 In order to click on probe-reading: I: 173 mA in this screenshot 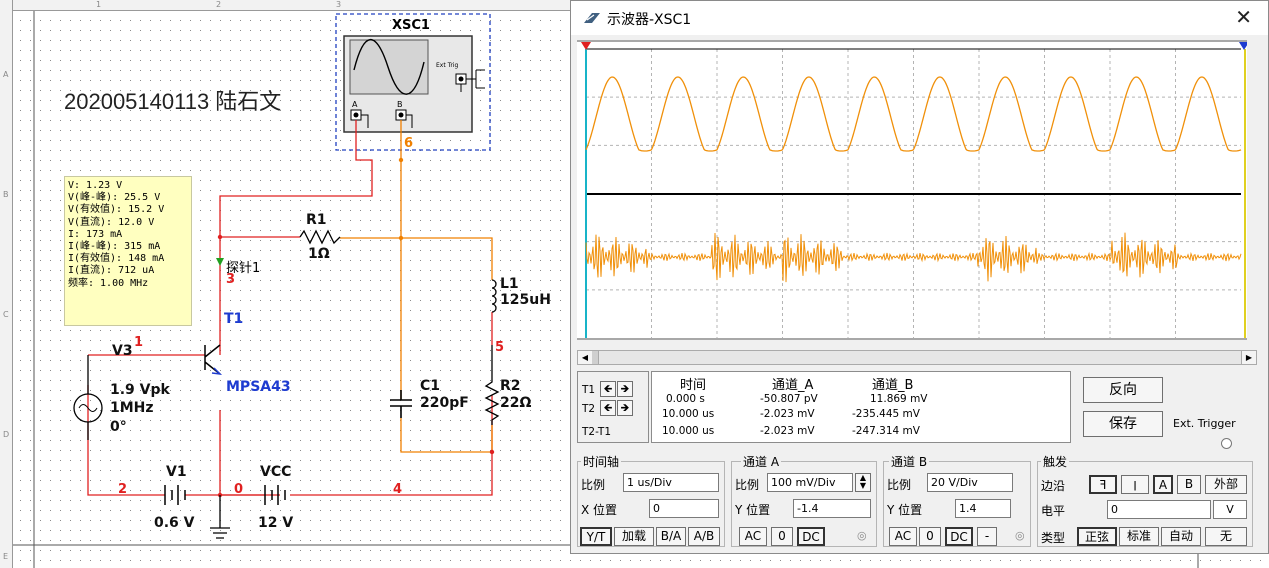, I will do `click(95, 234)`.